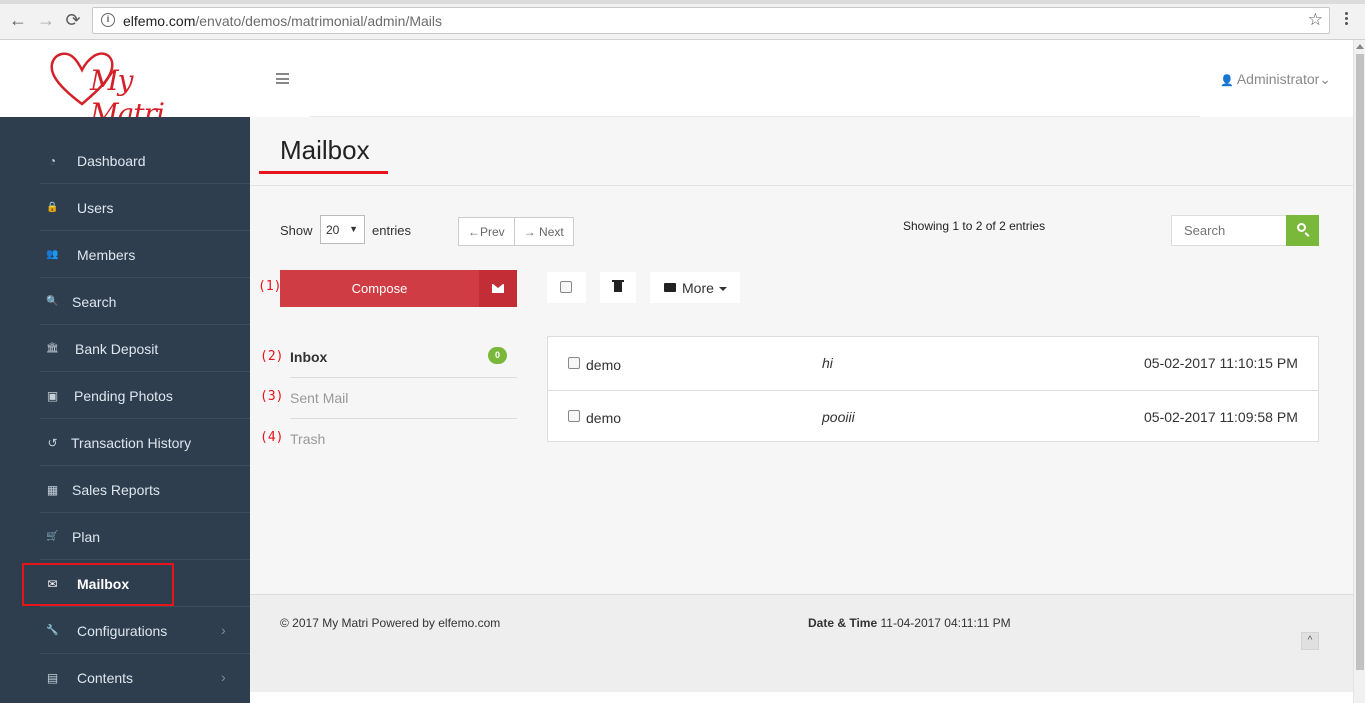  Describe the element at coordinates (618, 287) in the screenshot. I see `delete-button` at that location.